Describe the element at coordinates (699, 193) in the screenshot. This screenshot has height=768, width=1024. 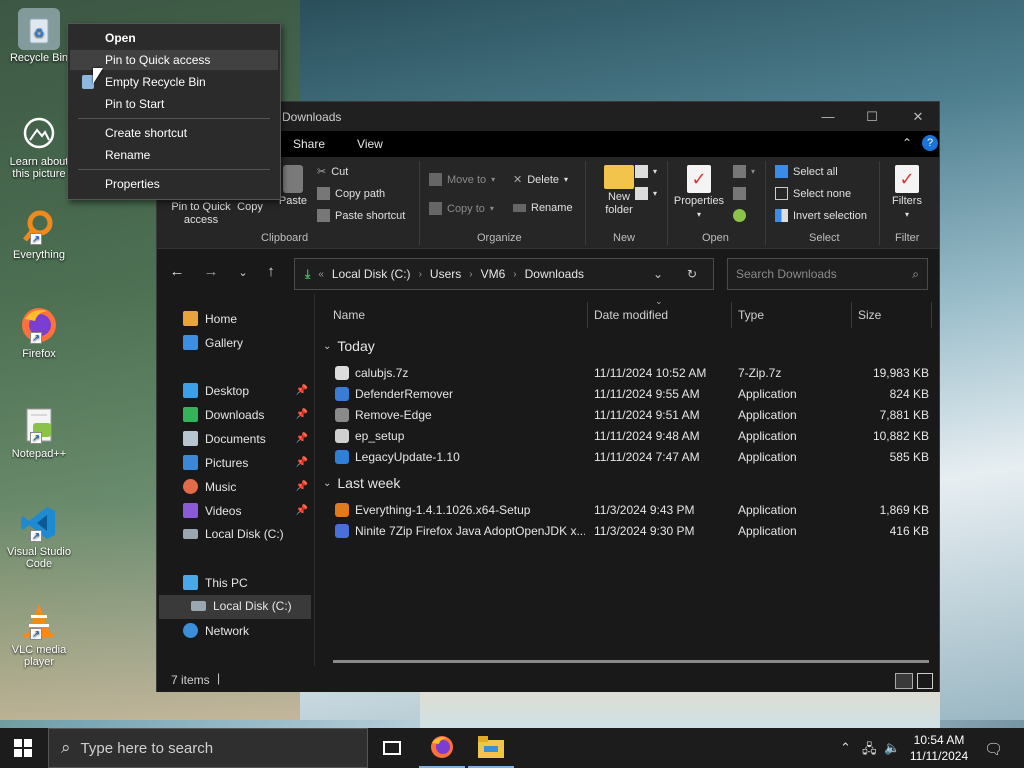
I see `properties-button: ✓ Properties ▾` at that location.